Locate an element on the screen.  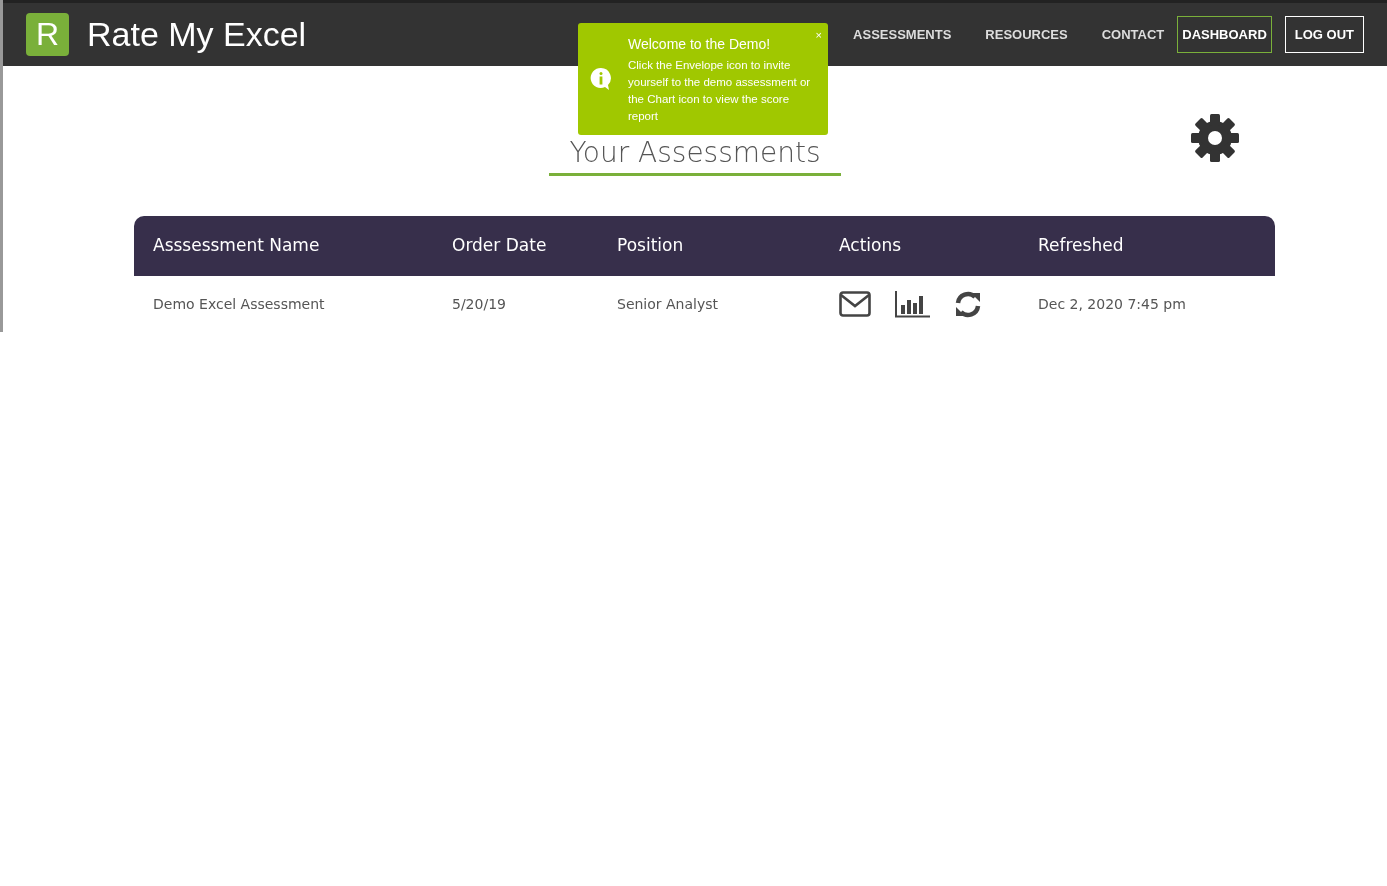
column-header: Order Date is located at coordinates (500, 246).